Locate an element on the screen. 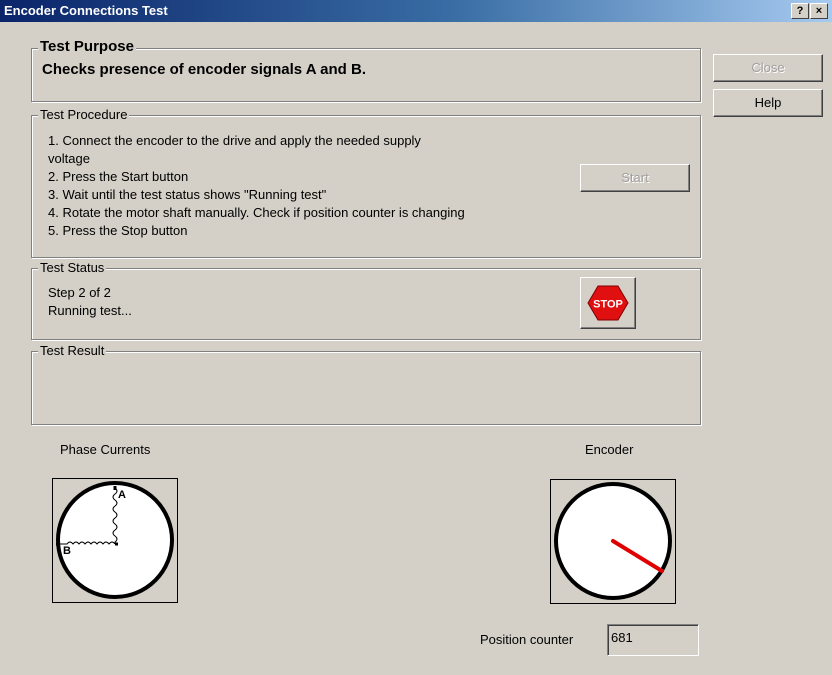 The image size is (832, 675). stop-sign-icon: STOP is located at coordinates (608, 303).